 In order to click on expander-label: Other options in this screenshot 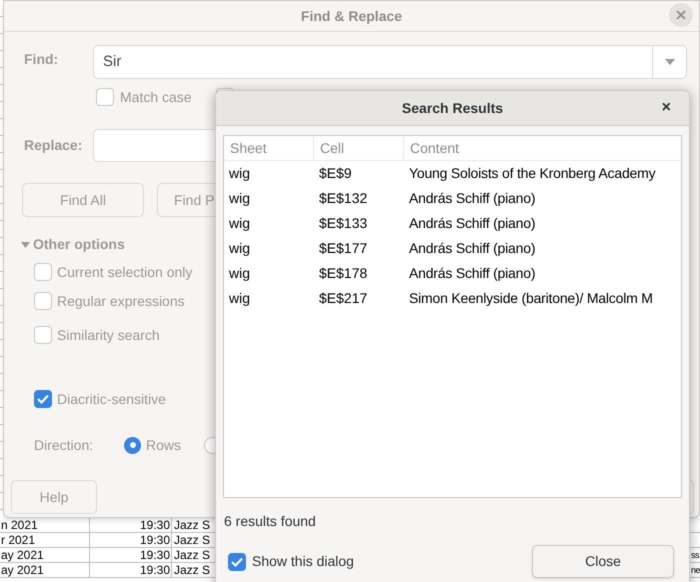, I will do `click(79, 244)`.